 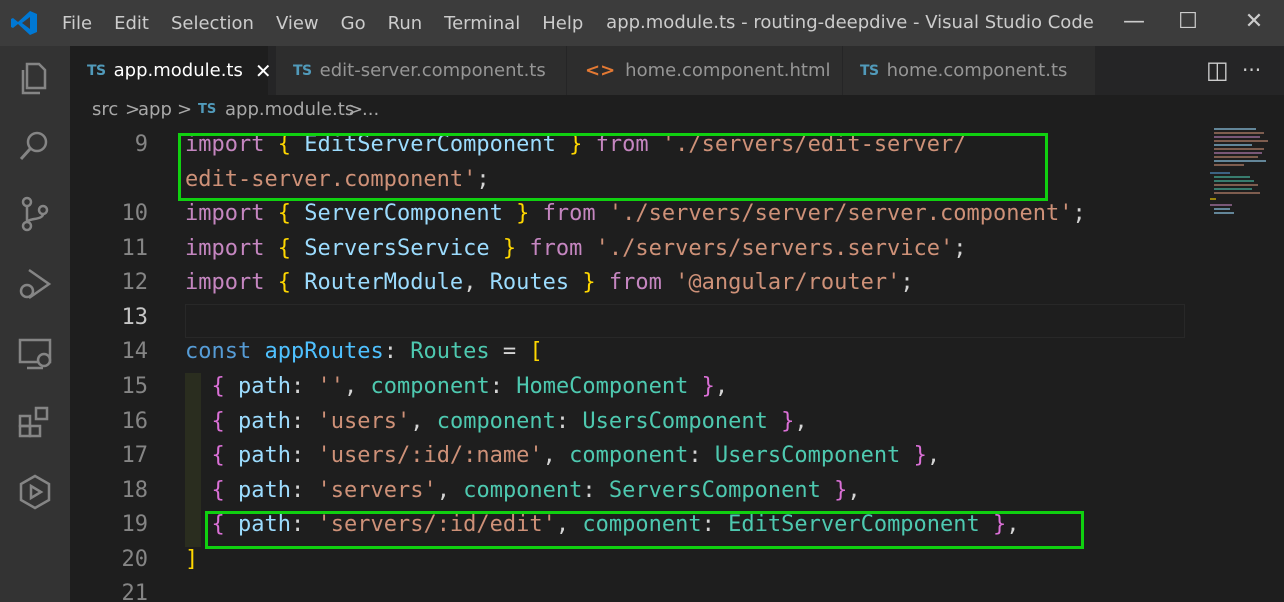 I want to click on code-token: 'users', so click(x=364, y=421).